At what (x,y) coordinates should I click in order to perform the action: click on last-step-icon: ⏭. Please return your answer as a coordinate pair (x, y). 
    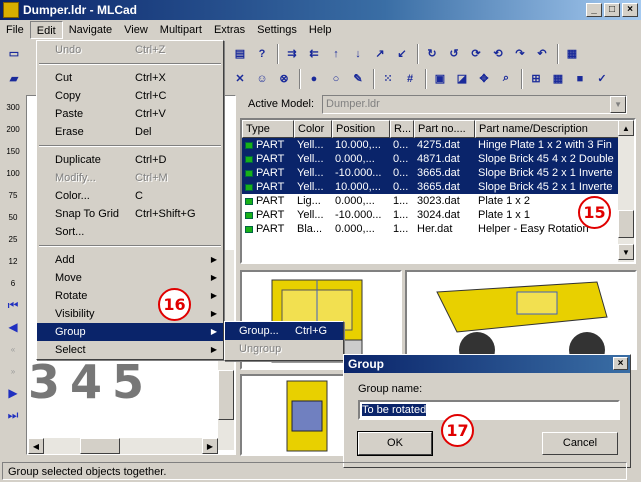
    Looking at the image, I should click on (13, 415).